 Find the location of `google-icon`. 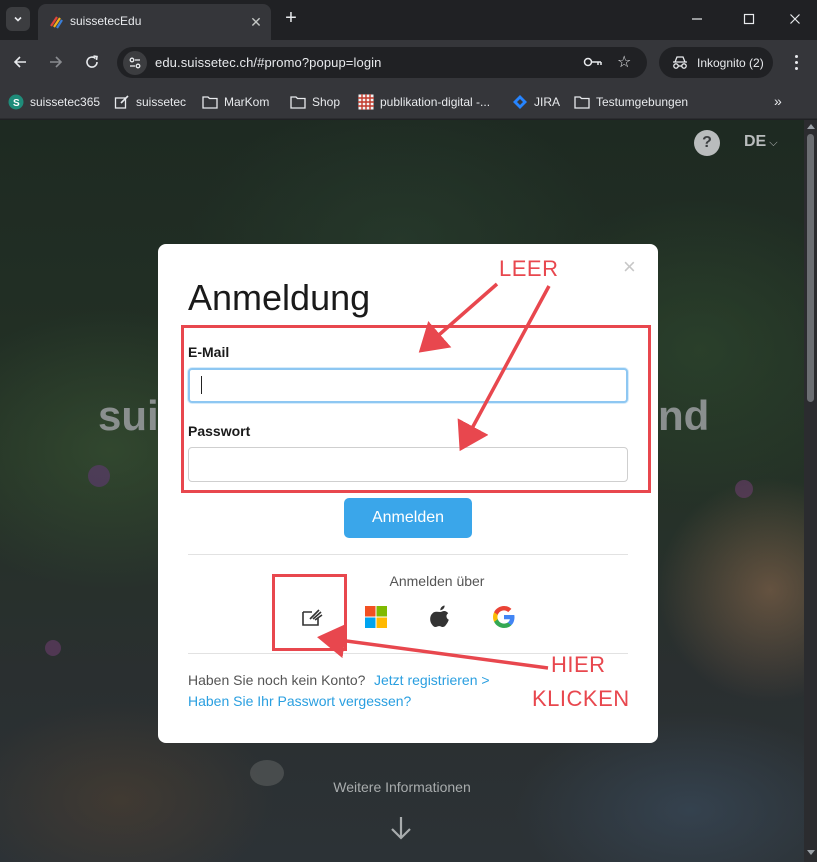

google-icon is located at coordinates (504, 617).